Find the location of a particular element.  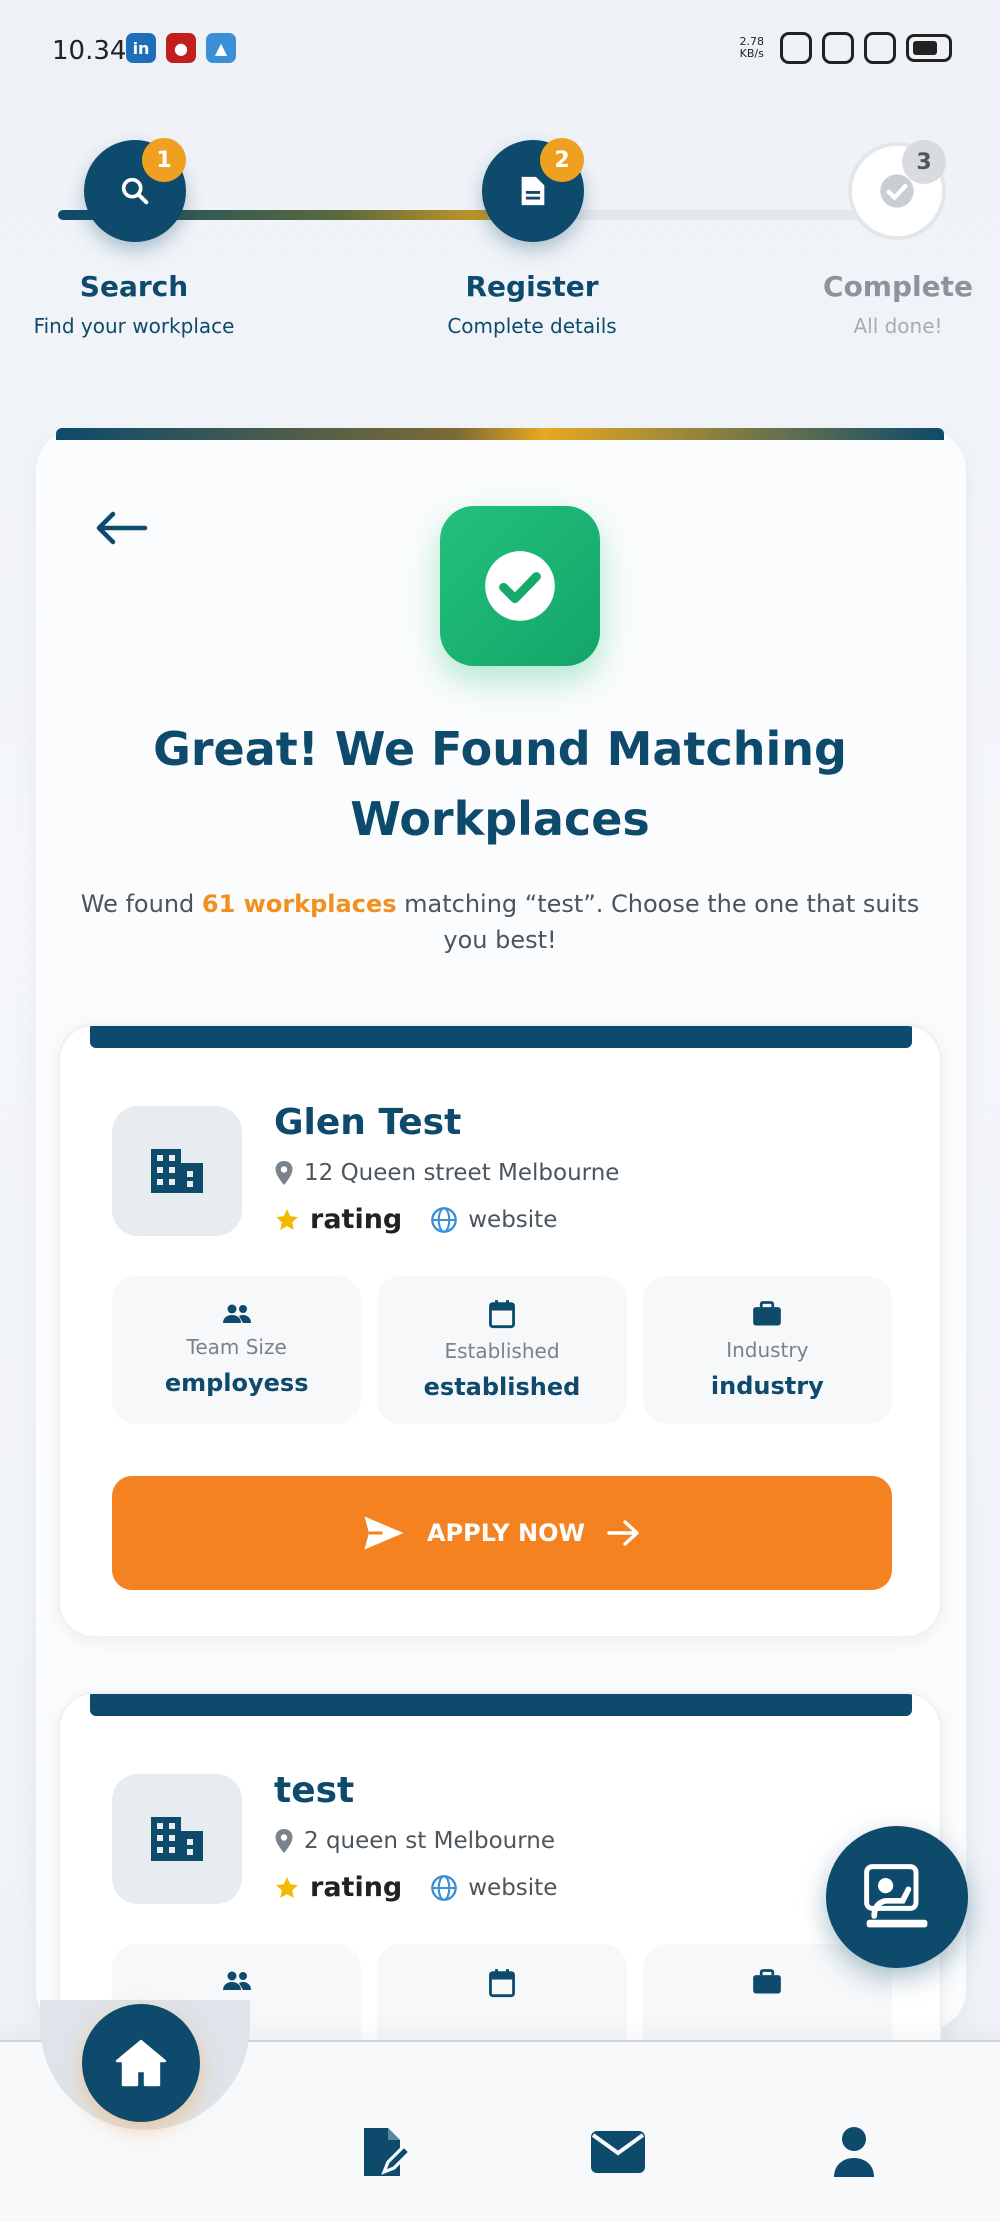

step-subtitle: Complete details is located at coordinates (532, 326).